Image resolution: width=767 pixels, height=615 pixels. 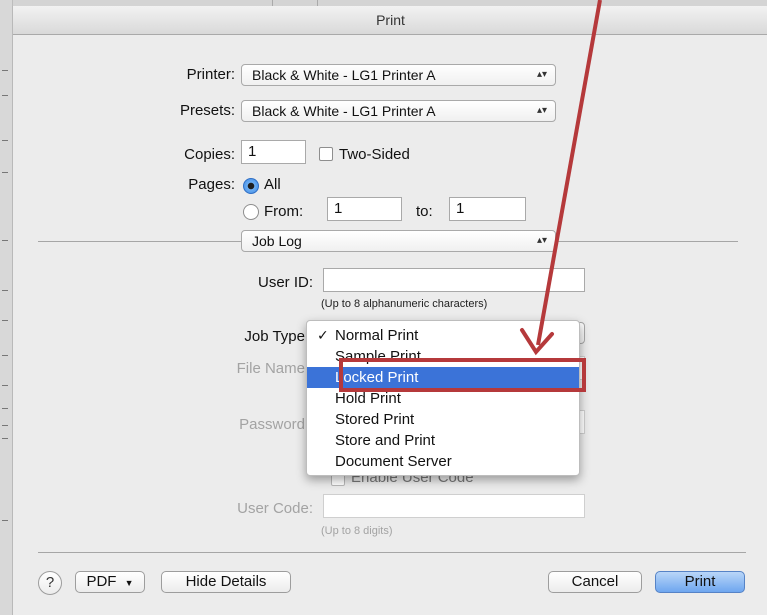 What do you see at coordinates (344, 111) in the screenshot?
I see `presets-value: Black & White - LG1 Printer A` at bounding box center [344, 111].